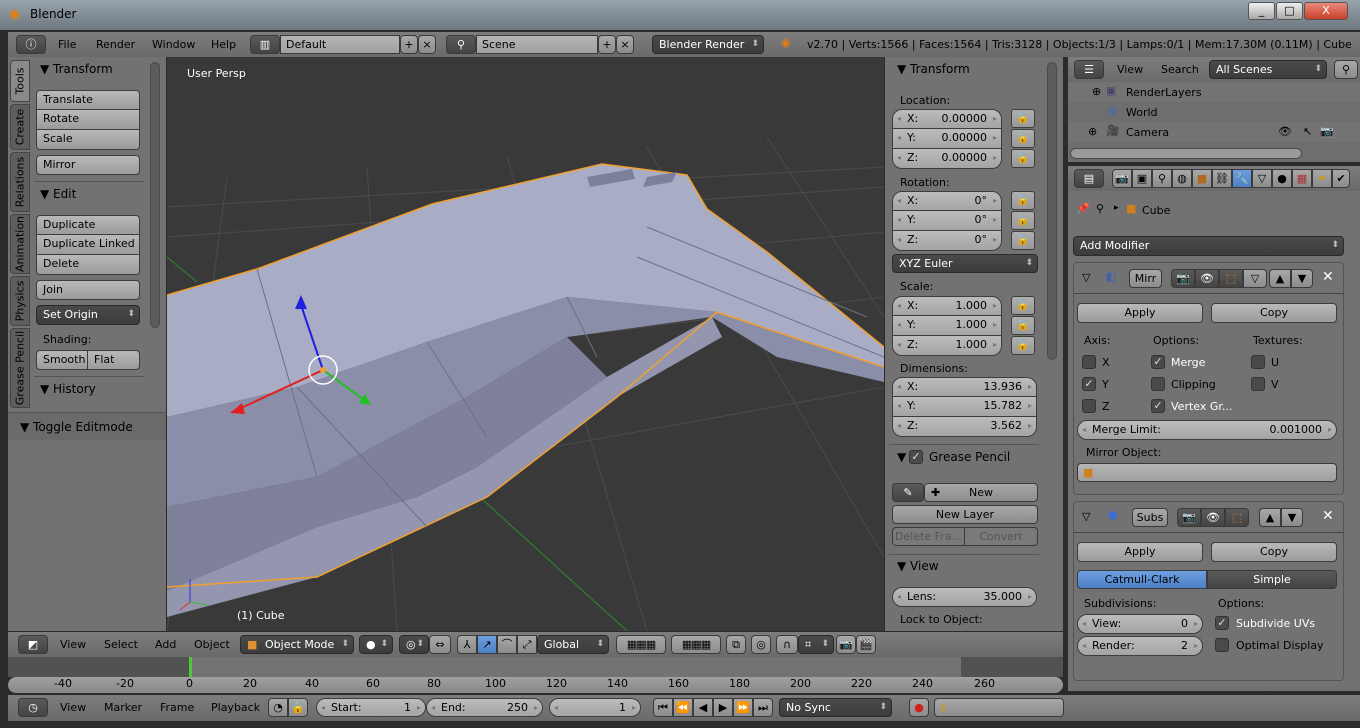 The height and width of the screenshot is (728, 1360). I want to click on outliner-menu-view: View, so click(1130, 69).